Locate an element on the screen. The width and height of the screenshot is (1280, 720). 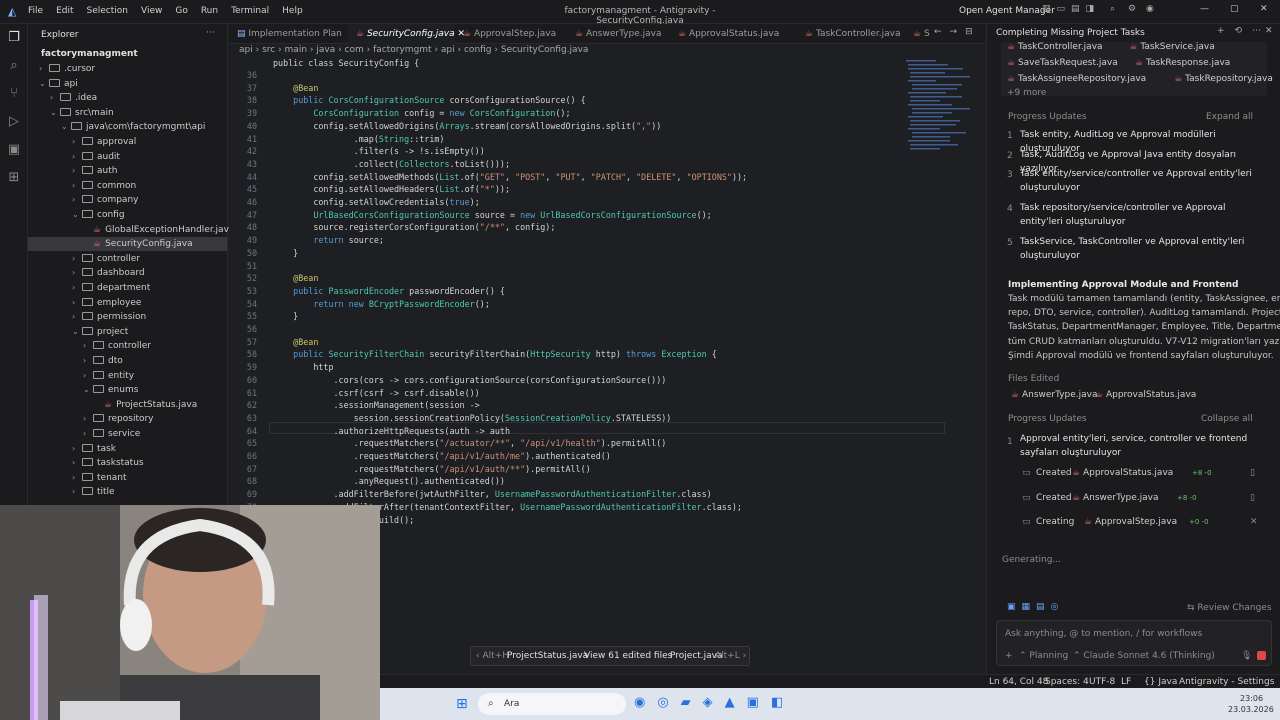
context-icons: ▣▦▤◎ is located at coordinates (1035, 607).